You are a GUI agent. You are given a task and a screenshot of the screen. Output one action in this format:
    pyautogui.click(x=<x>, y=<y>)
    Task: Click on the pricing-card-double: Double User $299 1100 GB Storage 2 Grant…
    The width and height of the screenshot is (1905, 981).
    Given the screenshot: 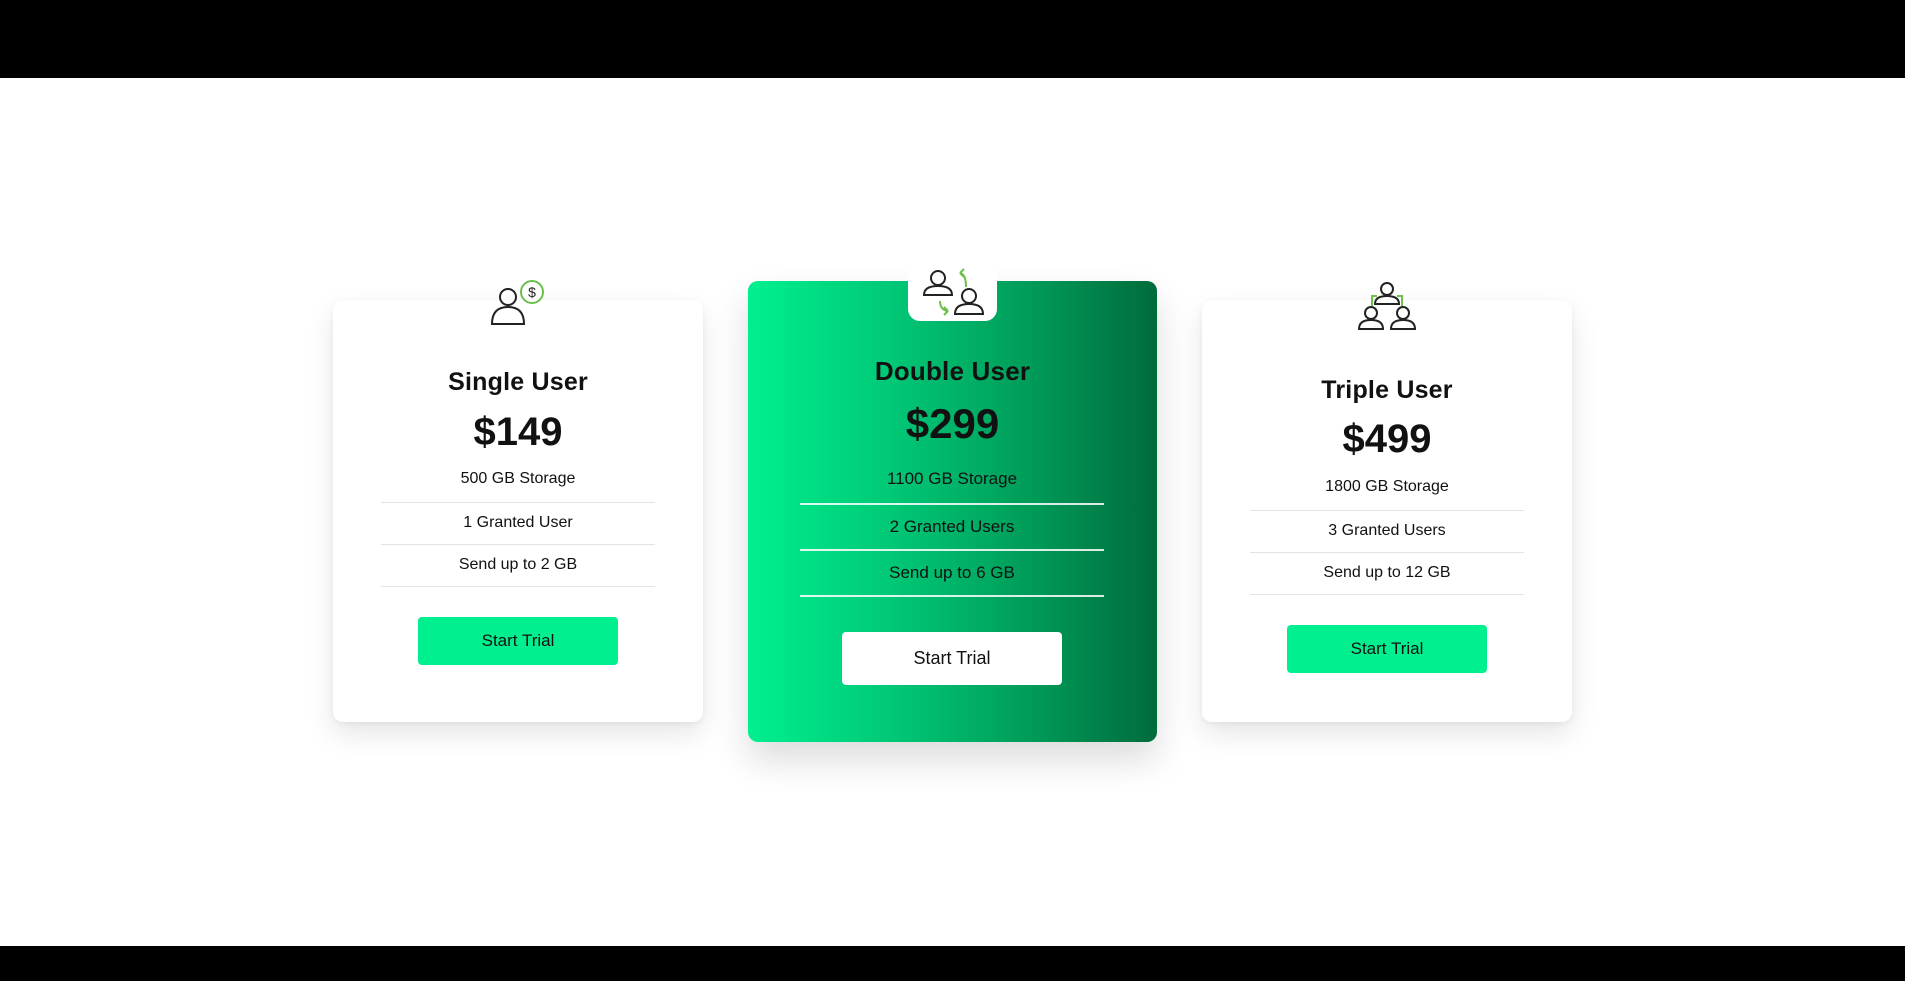 What is the action you would take?
    pyautogui.click(x=952, y=501)
    